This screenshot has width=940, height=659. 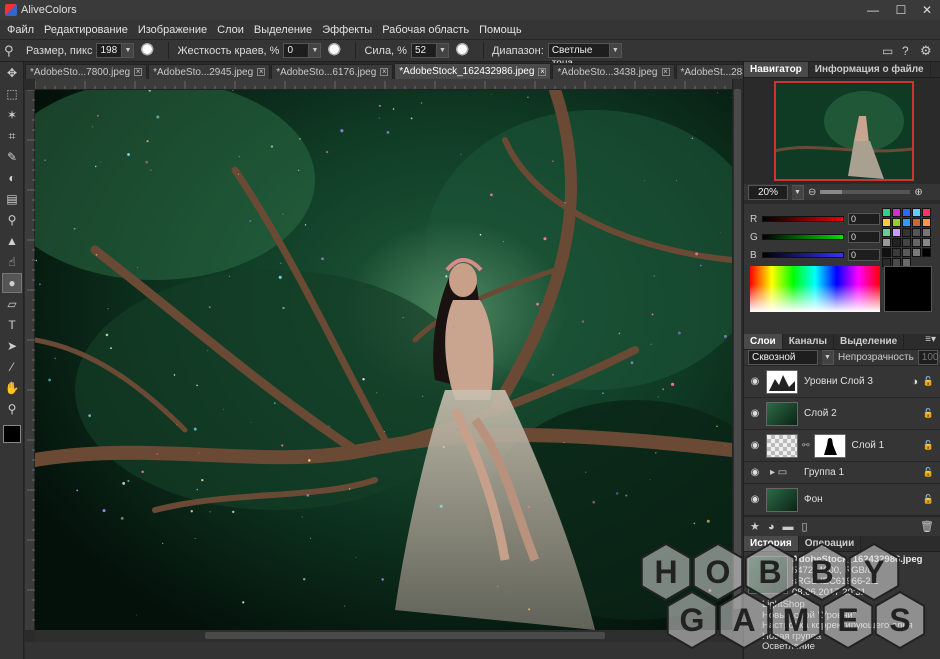 I want to click on r-value: 0, so click(x=864, y=219).